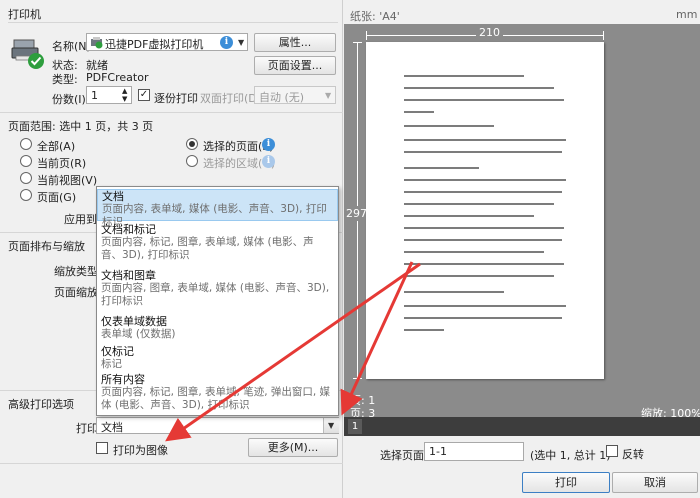 The height and width of the screenshot is (498, 700). Describe the element at coordinates (377, 338) in the screenshot. I see `arrow-to-print-select` at that location.